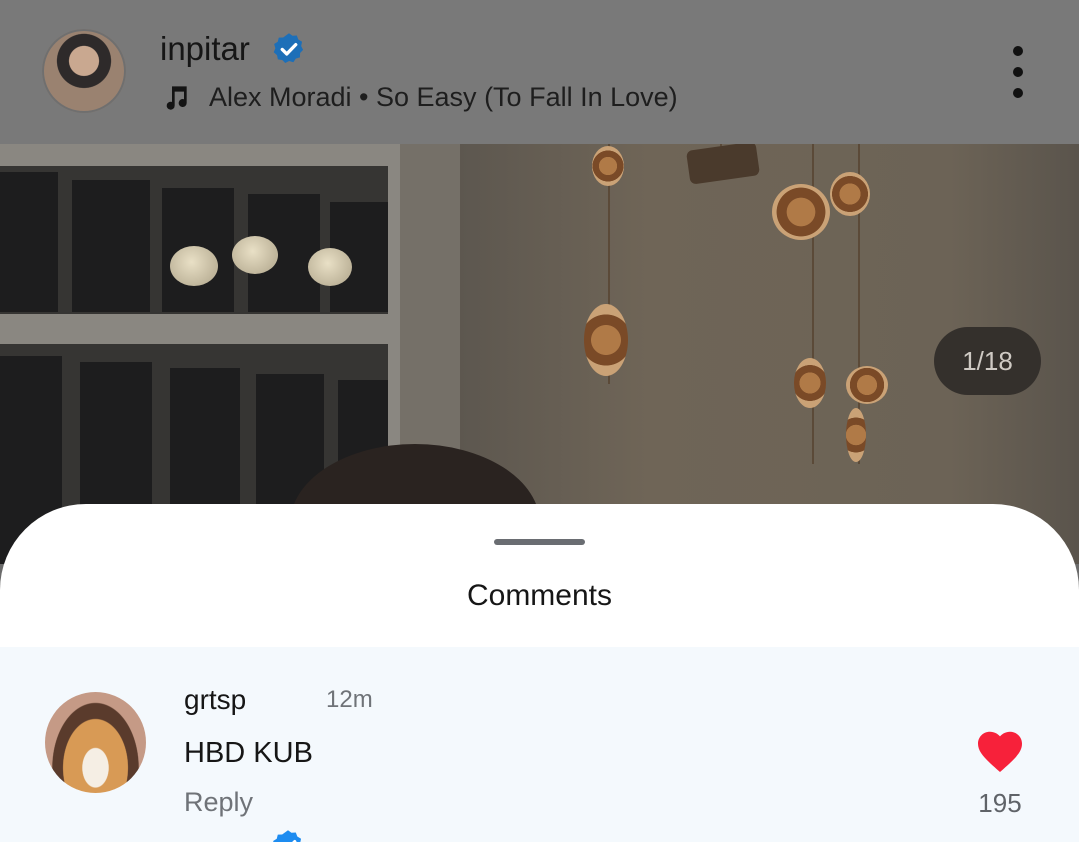 Image resolution: width=1079 pixels, height=842 pixels. I want to click on profile-avatar, so click(84, 71).